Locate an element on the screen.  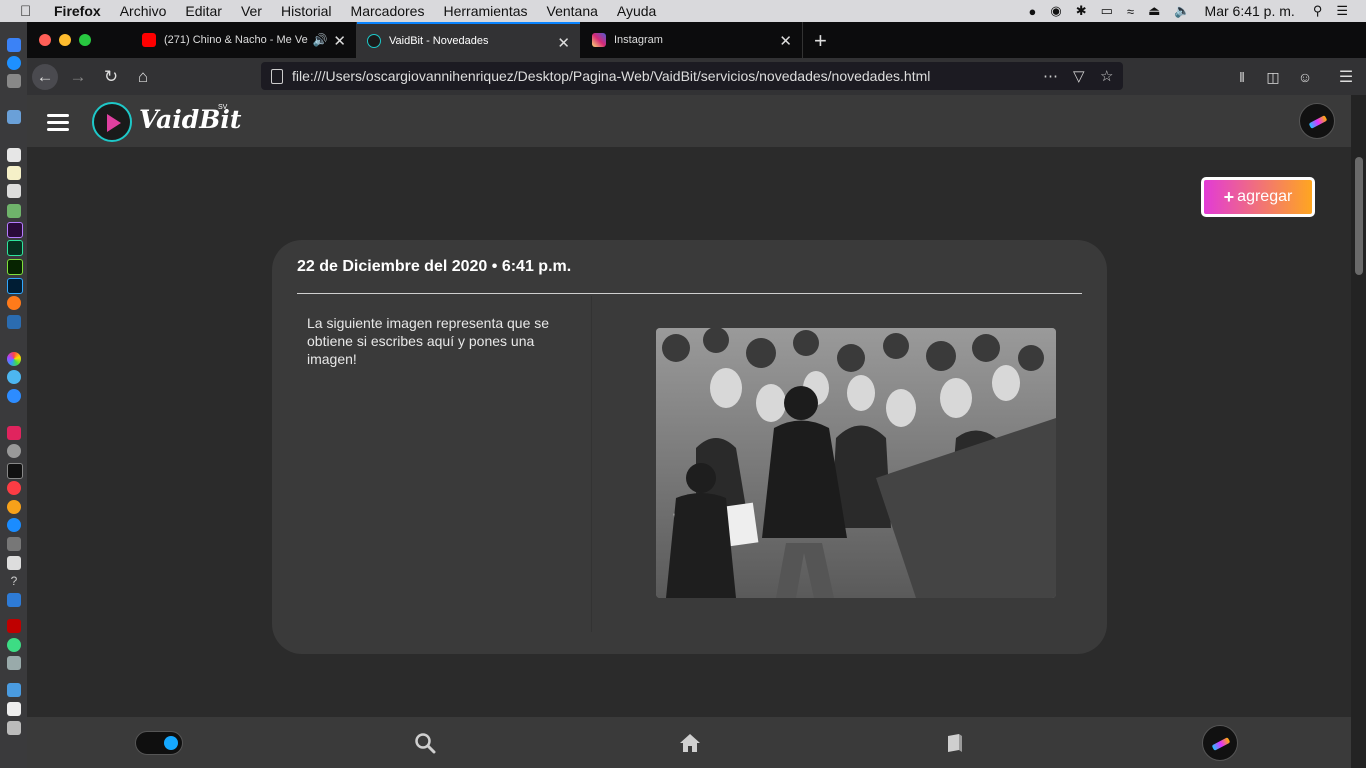
menu-archivo: Archivo is located at coordinates (143, 11).